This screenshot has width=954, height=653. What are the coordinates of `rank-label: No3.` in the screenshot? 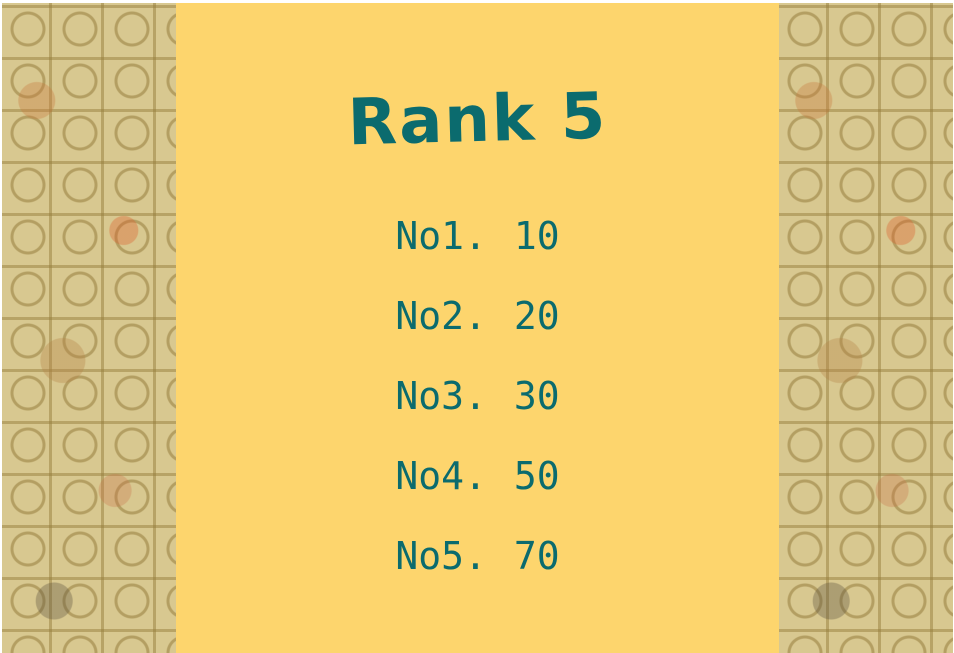 It's located at (441, 396).